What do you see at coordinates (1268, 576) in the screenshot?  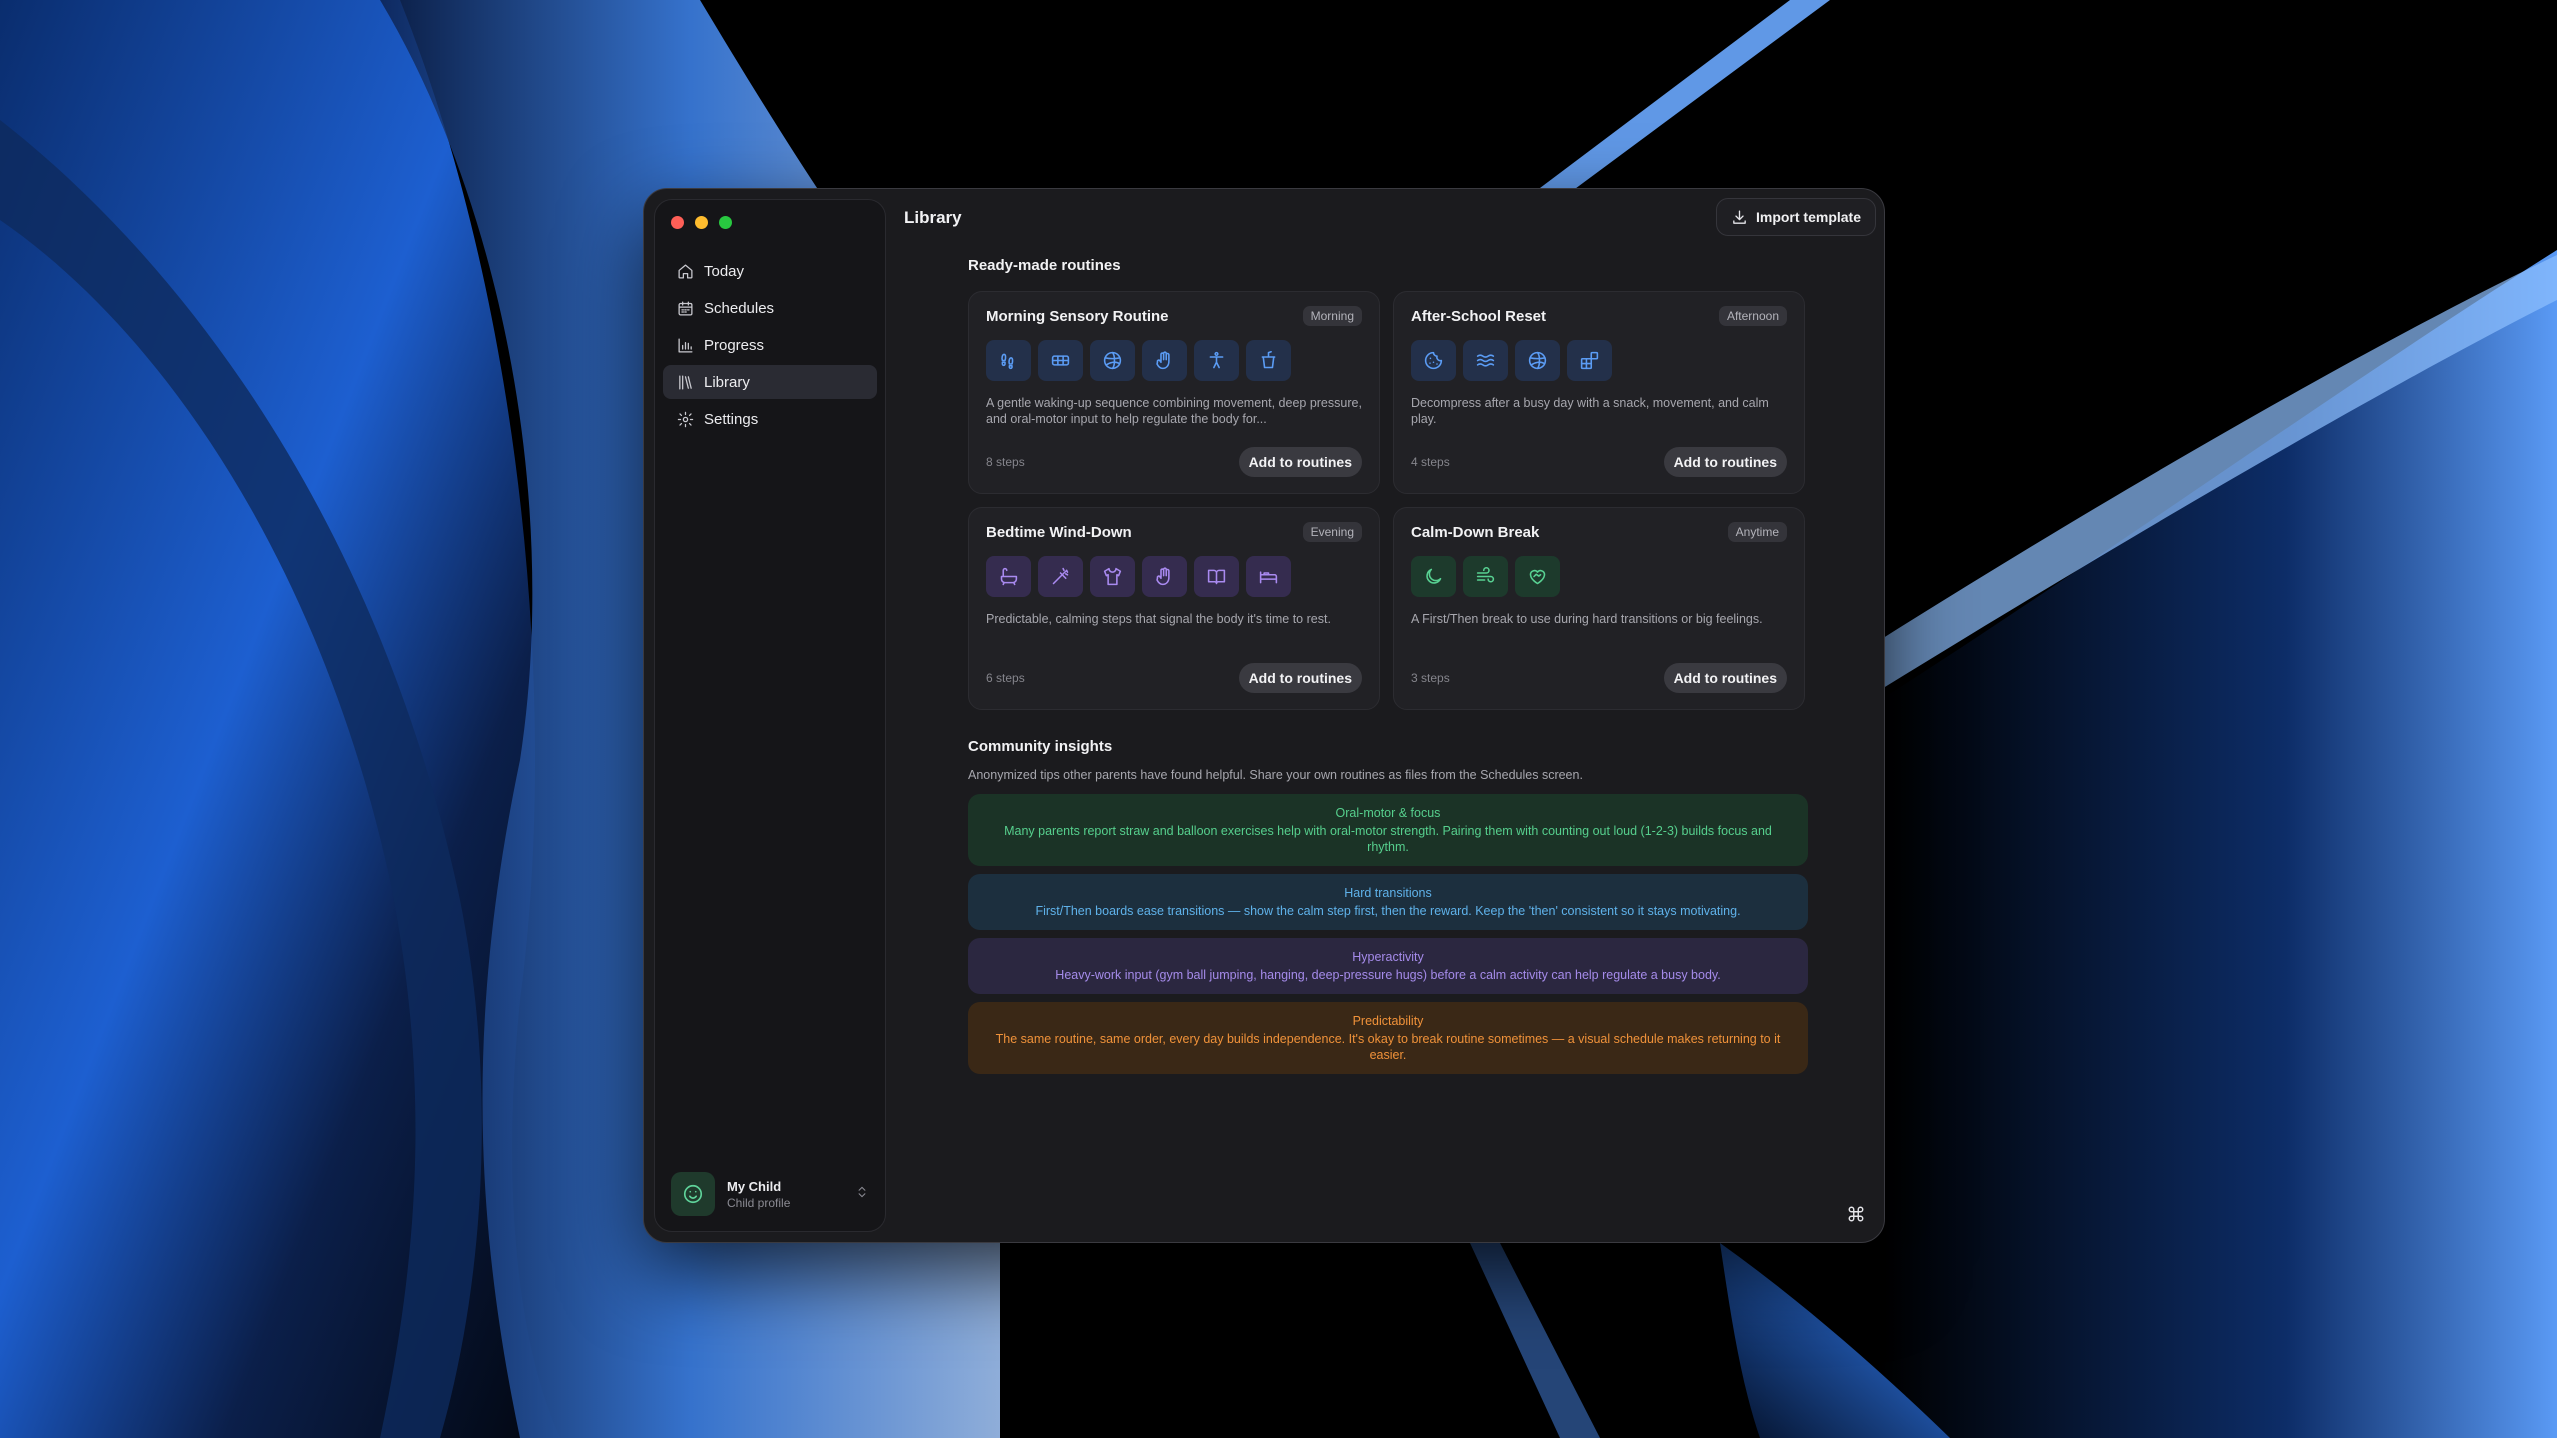 I see `bed-icon` at bounding box center [1268, 576].